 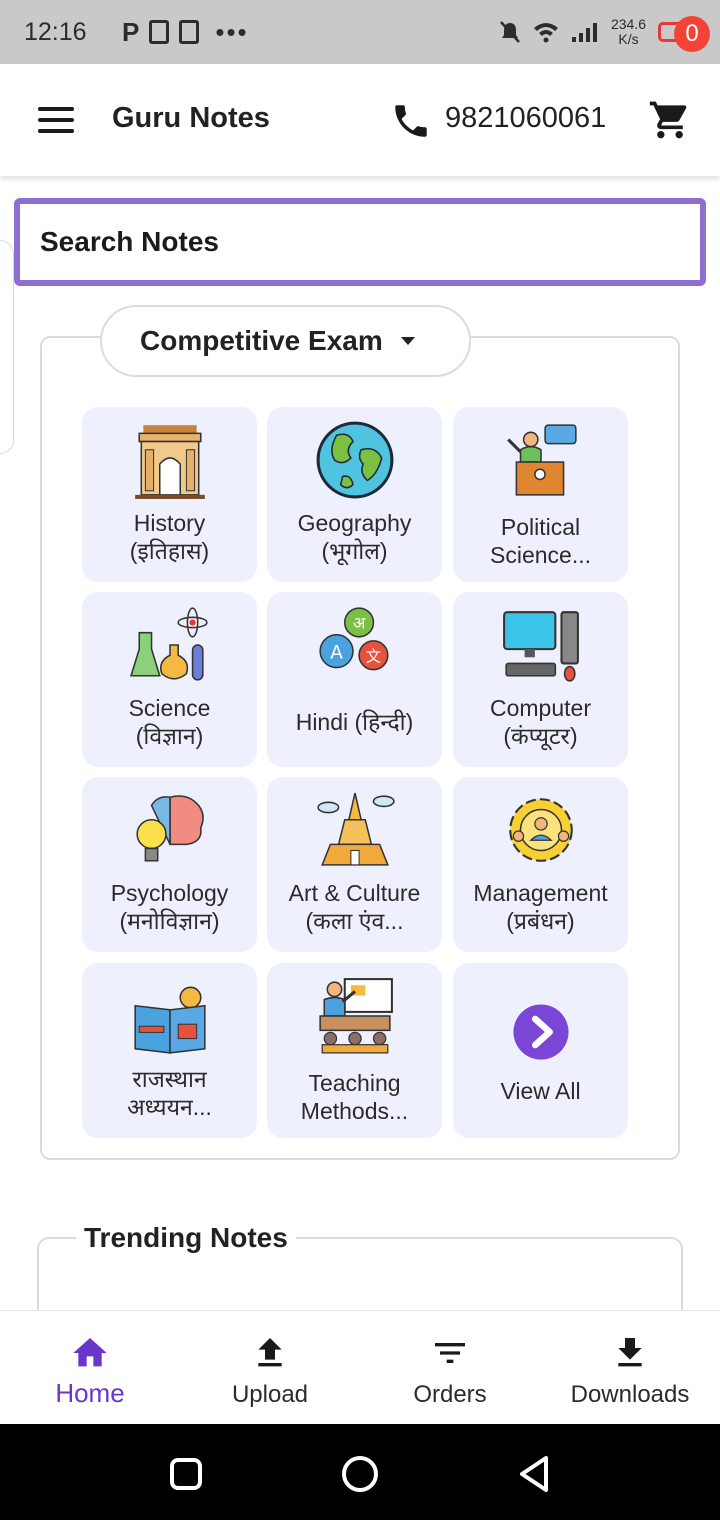 I want to click on svg-text: 文, so click(x=373, y=656).